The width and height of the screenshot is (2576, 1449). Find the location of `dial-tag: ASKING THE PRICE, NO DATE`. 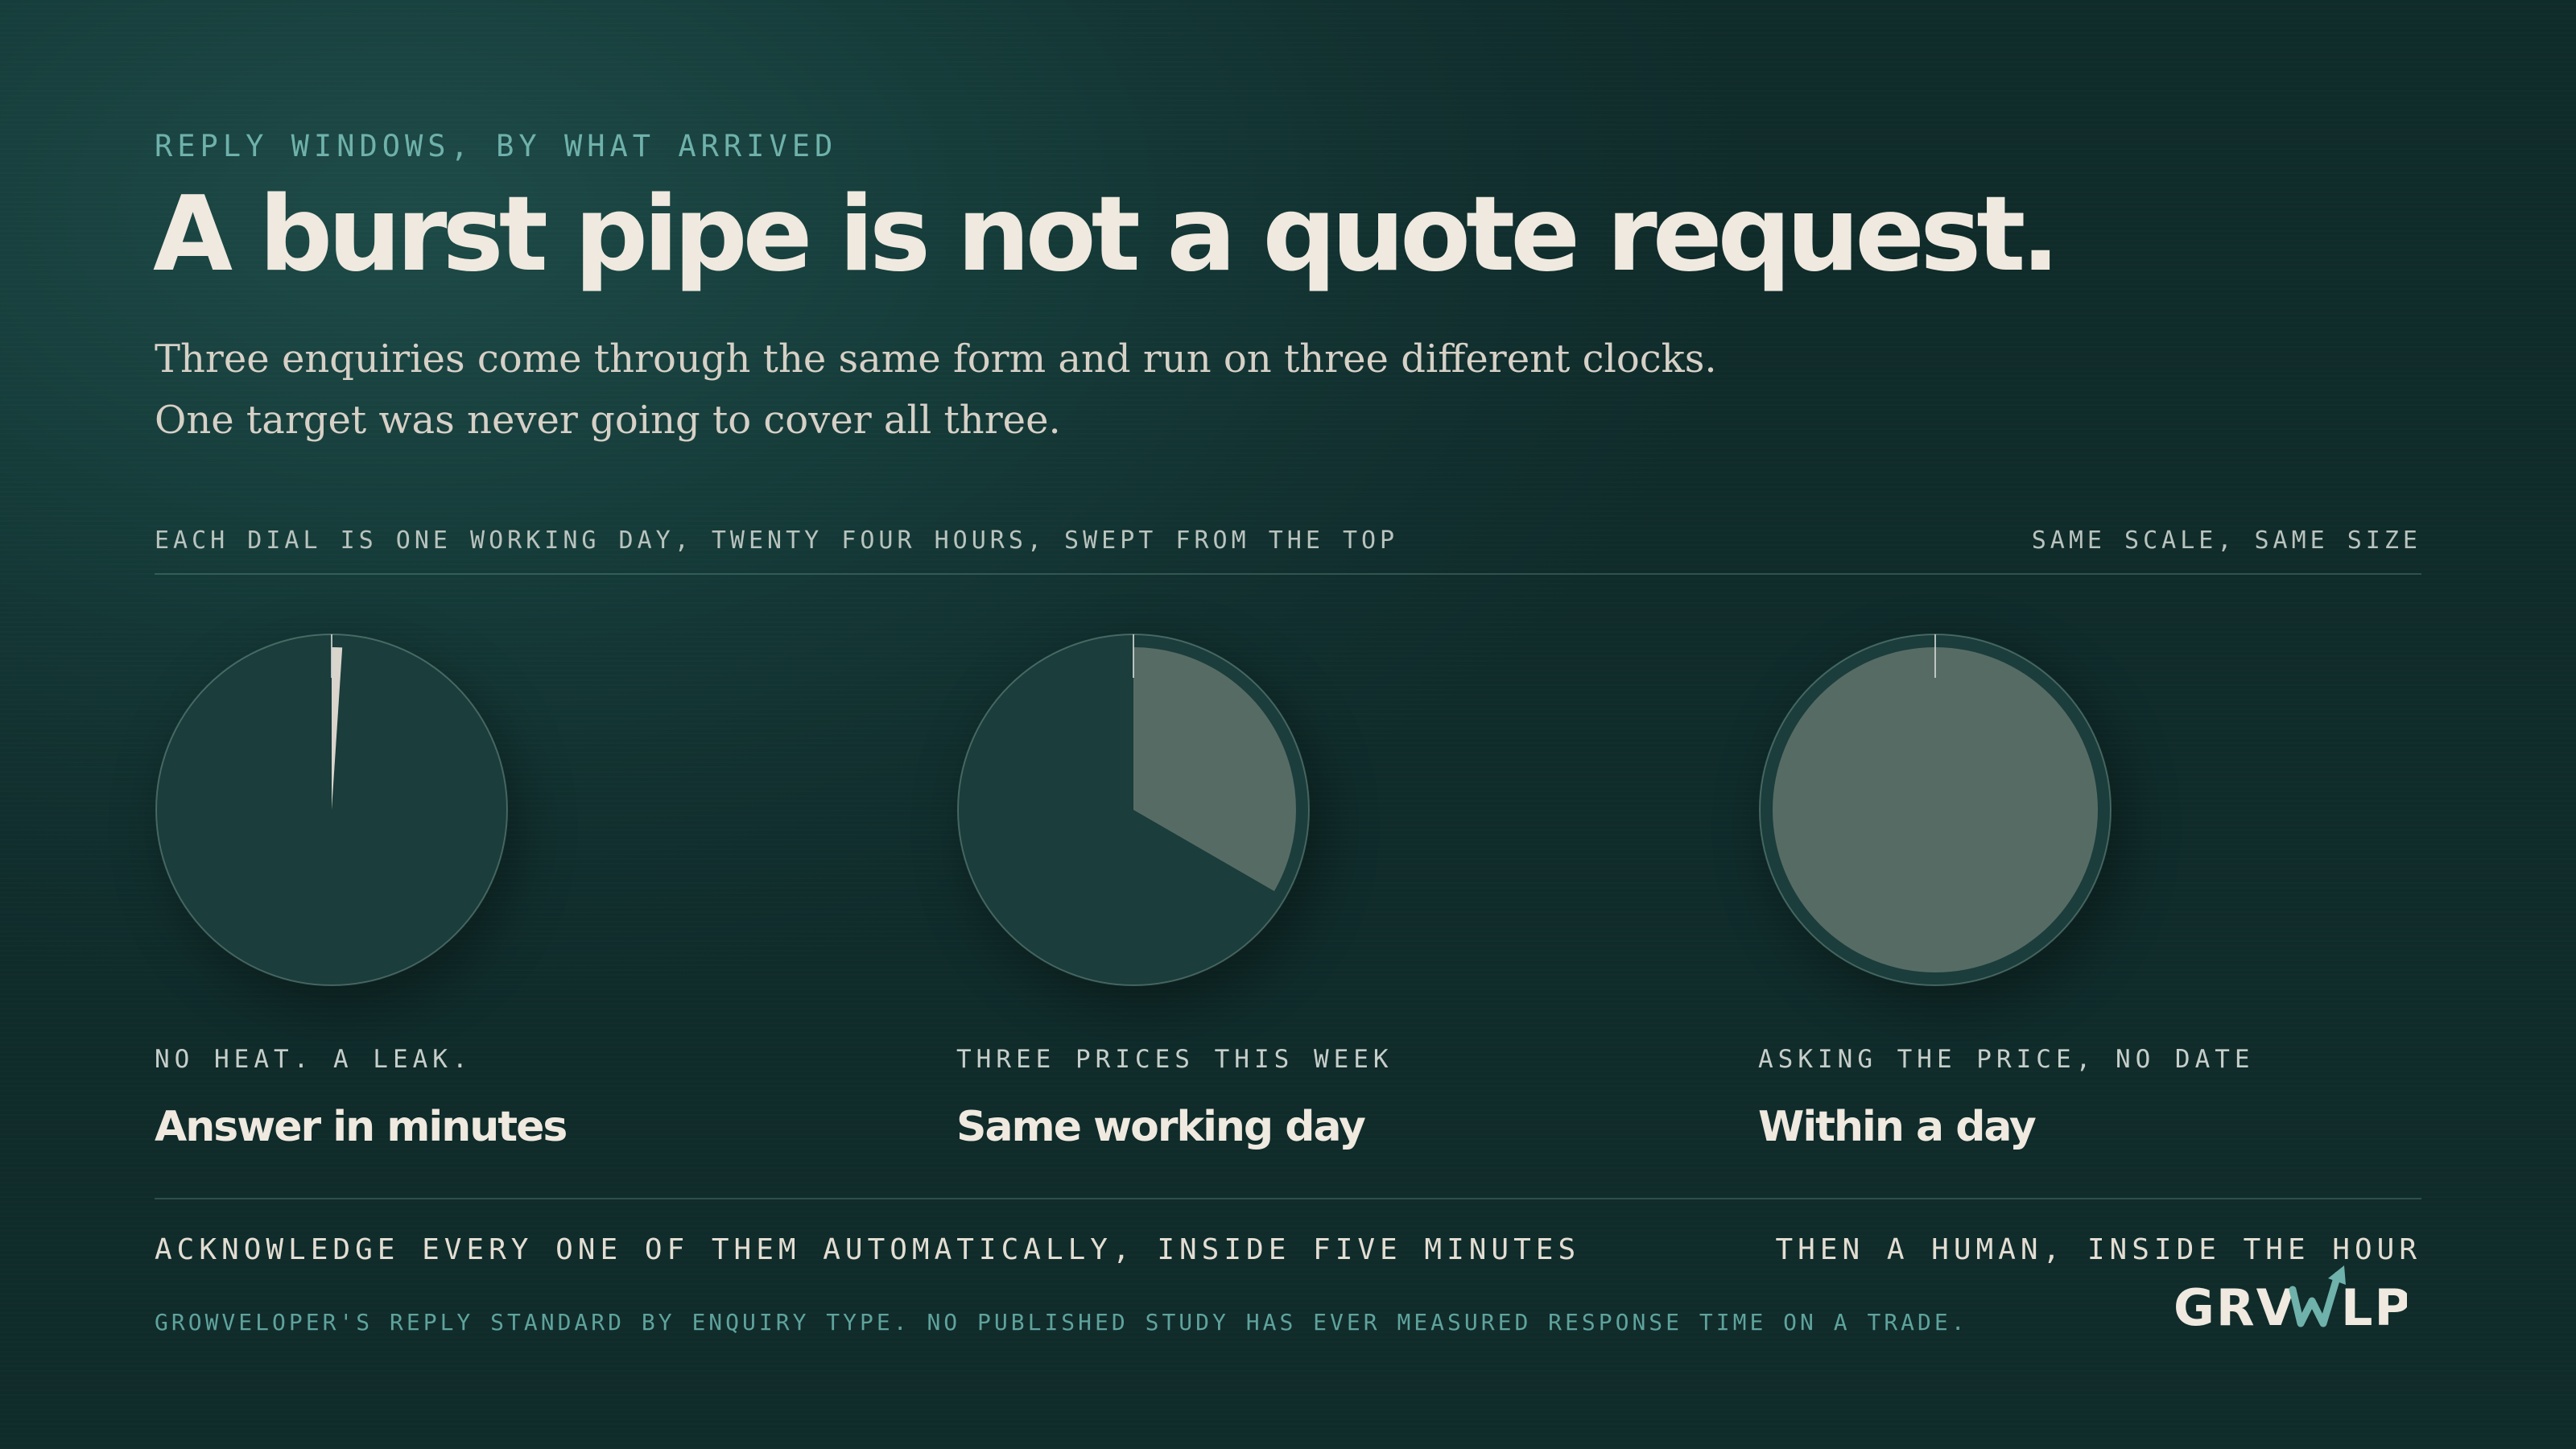

dial-tag: ASKING THE PRICE, NO DATE is located at coordinates (2006, 1059).